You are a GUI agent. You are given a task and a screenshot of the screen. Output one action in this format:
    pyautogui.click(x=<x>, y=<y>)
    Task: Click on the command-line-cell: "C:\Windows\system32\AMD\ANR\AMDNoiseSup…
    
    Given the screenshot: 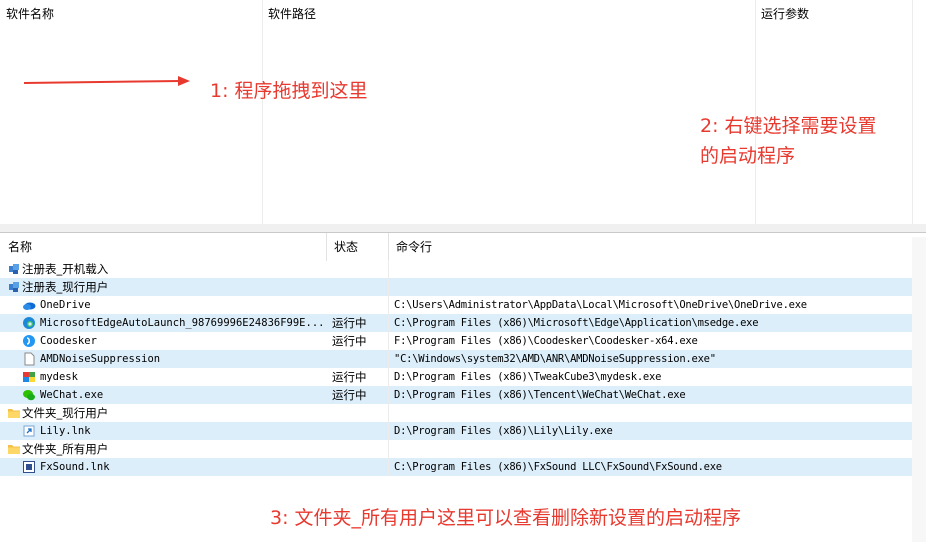 What is the action you would take?
    pyautogui.click(x=555, y=359)
    